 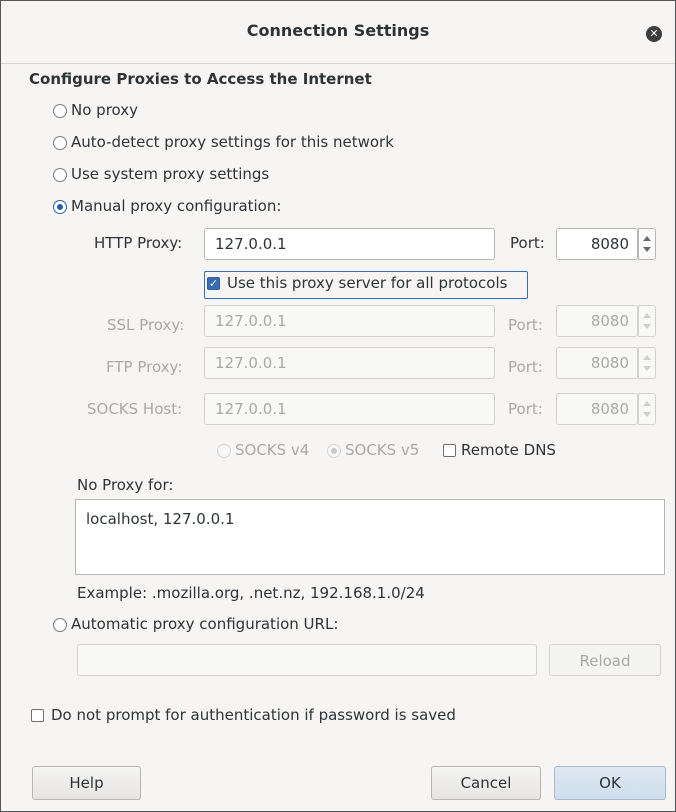 I want to click on dialog-title: Connection Settings, so click(x=338, y=30).